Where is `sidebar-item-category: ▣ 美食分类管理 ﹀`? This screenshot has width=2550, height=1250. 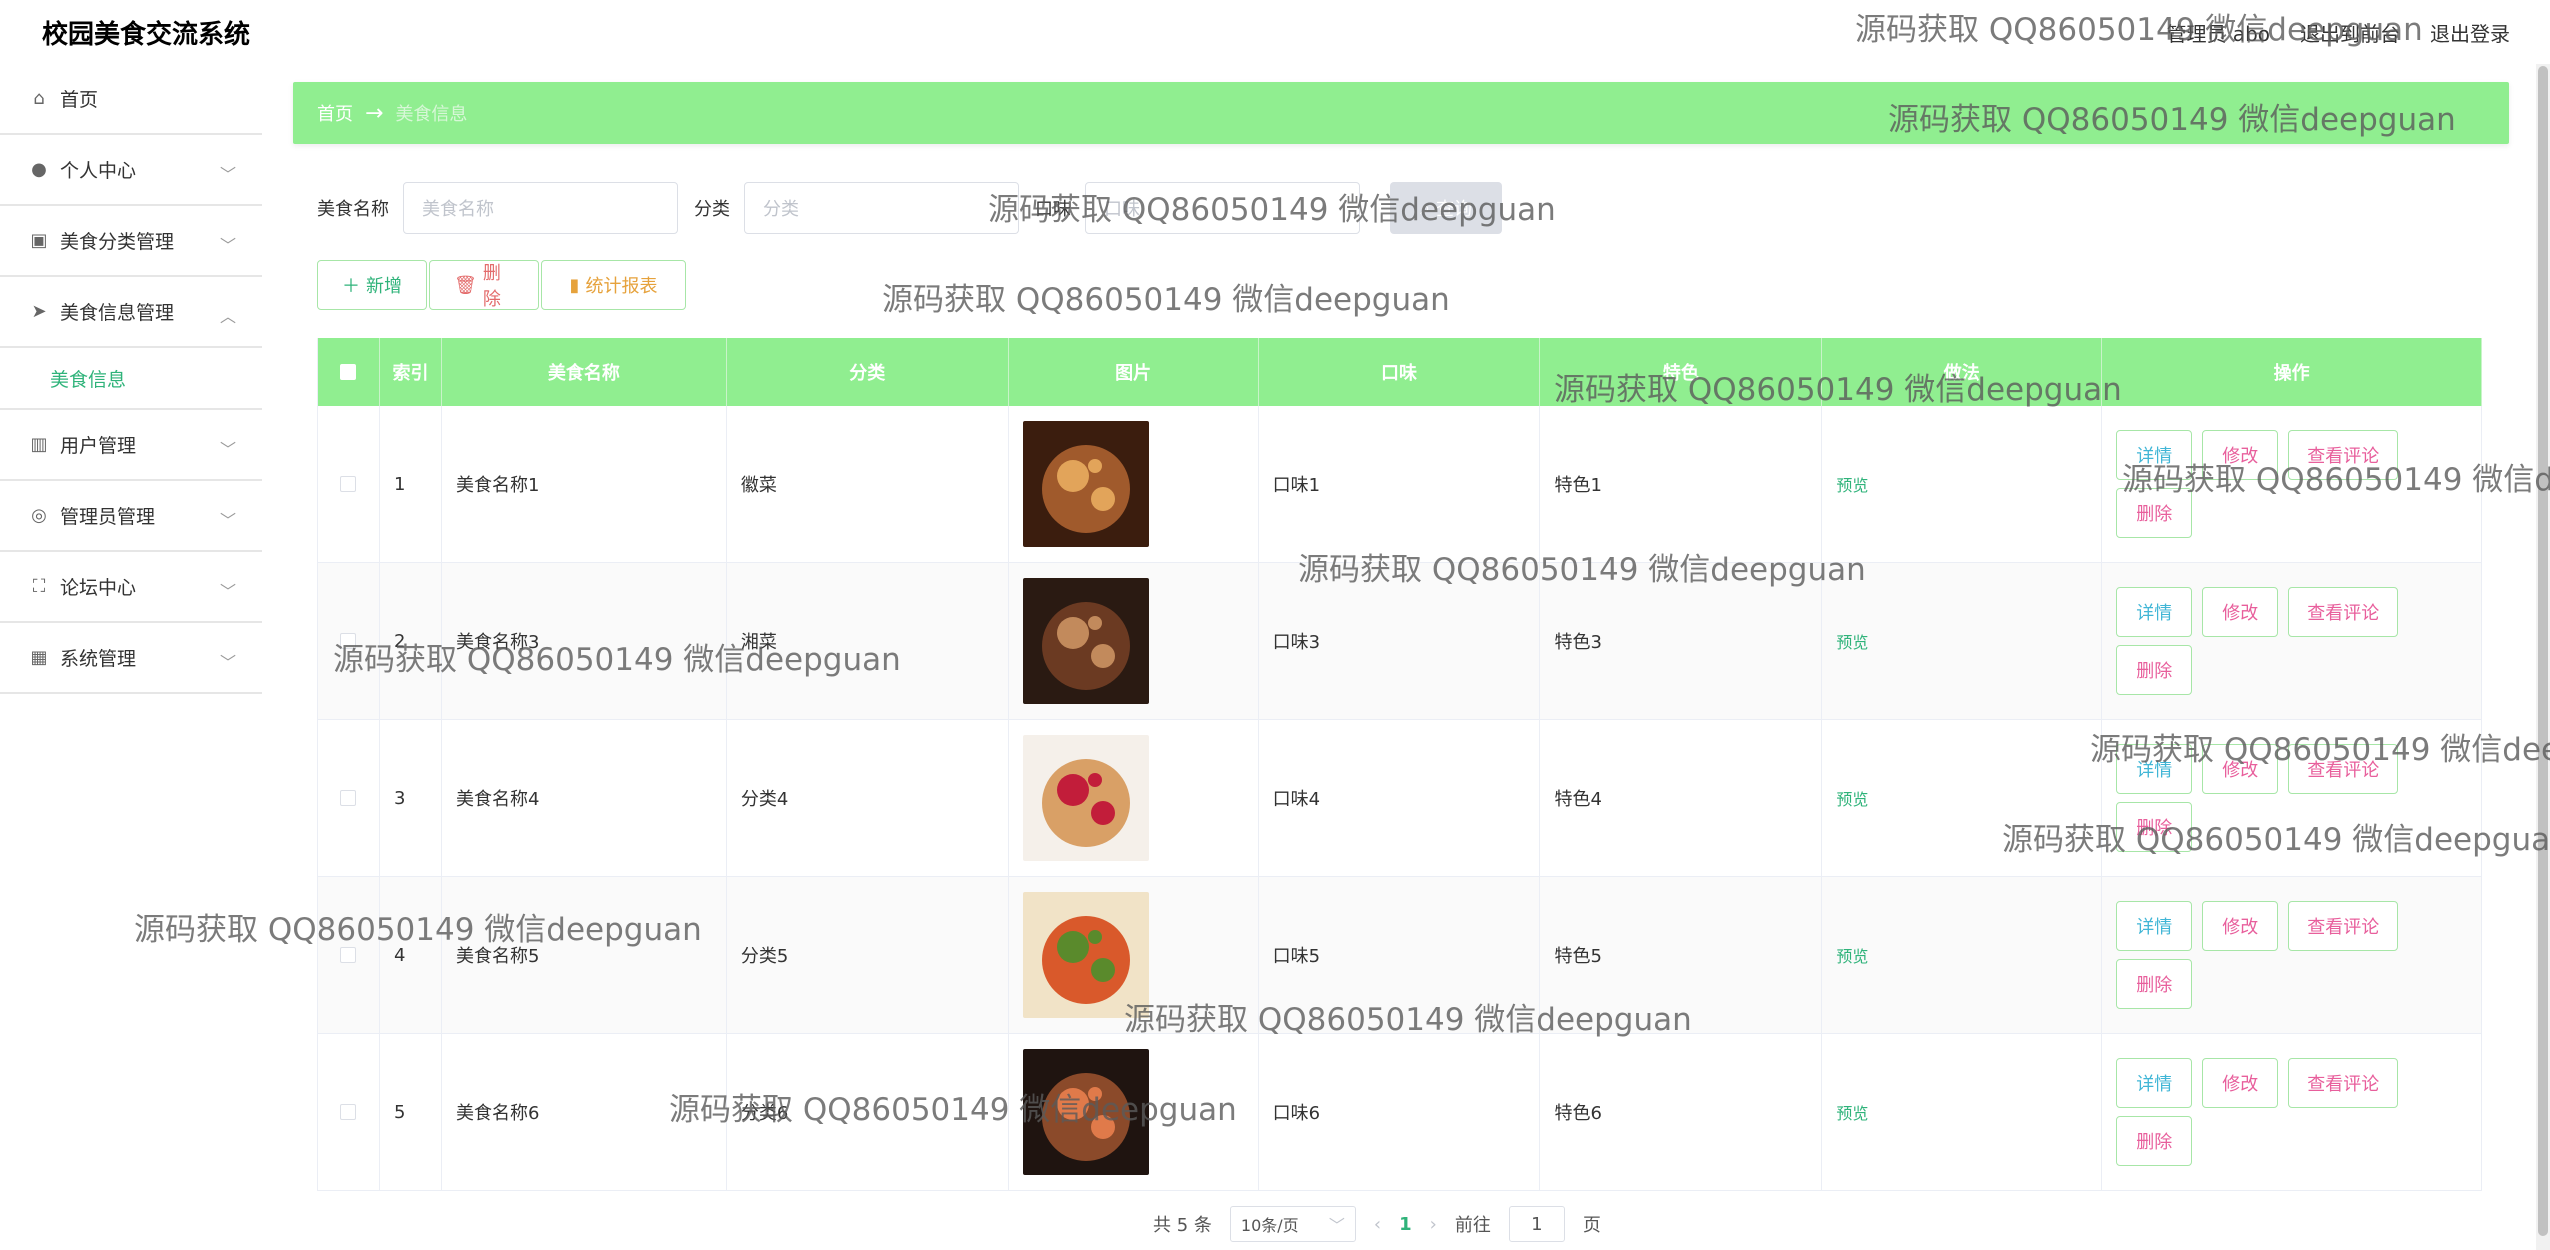
sidebar-item-category: ▣ 美食分类管理 ﹀ is located at coordinates (131, 241).